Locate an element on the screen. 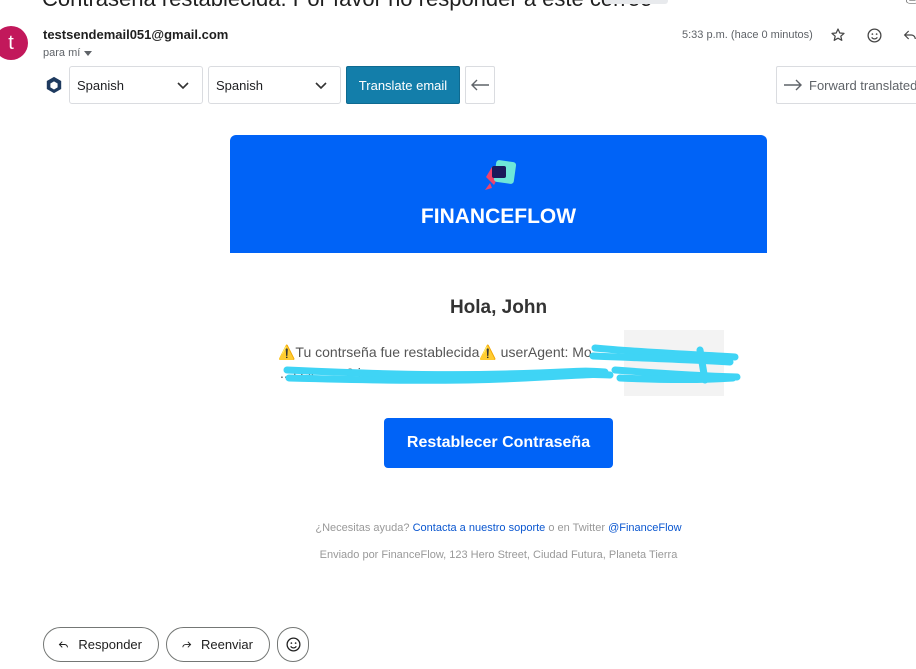 The height and width of the screenshot is (669, 916). sender-email: testsendemail051@gmail.com is located at coordinates (136, 34).